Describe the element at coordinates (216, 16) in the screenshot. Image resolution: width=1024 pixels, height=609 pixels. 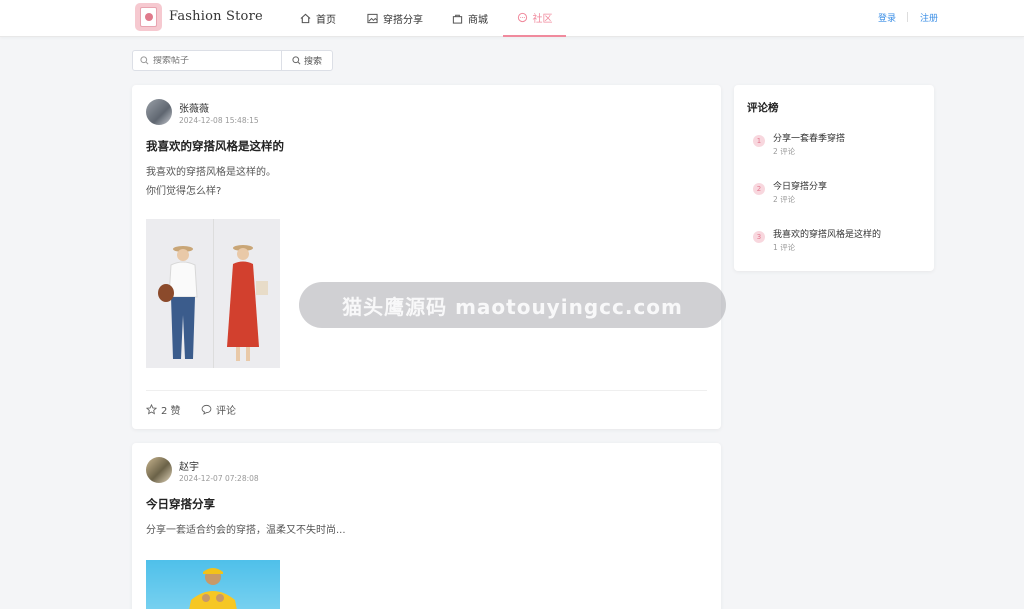
I see `brand-name: Fashion Store` at that location.